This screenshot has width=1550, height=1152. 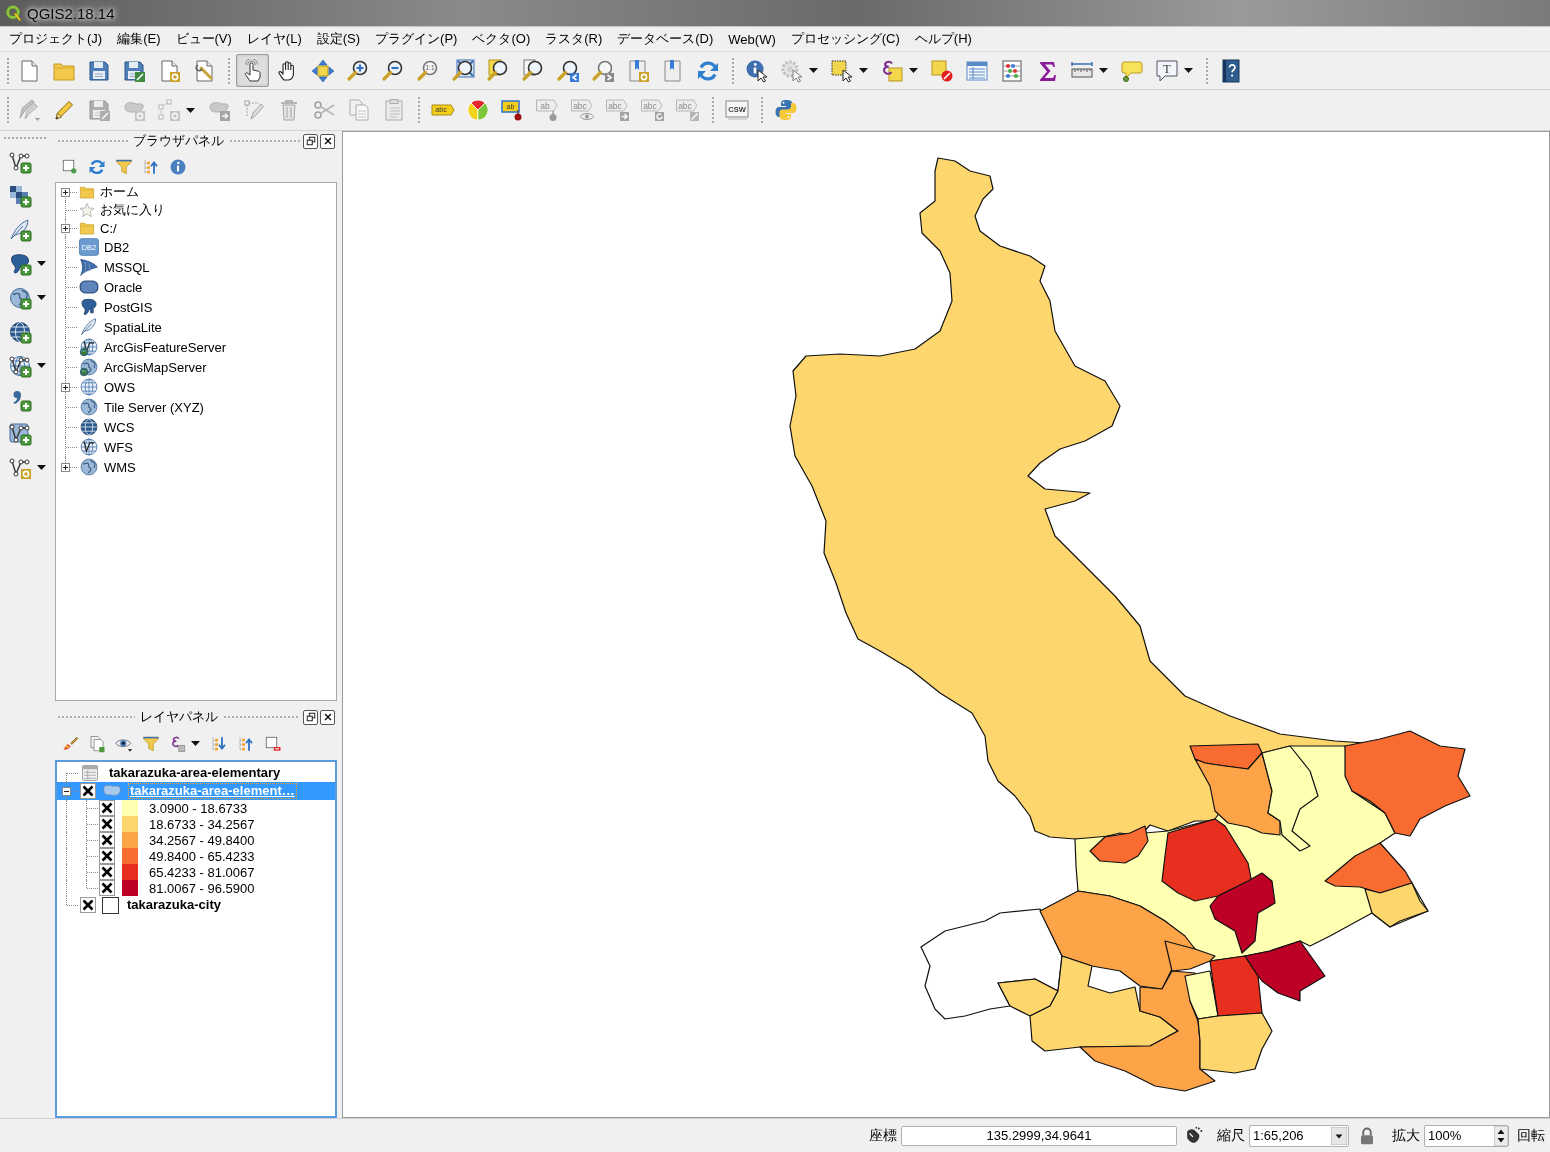 What do you see at coordinates (273, 743) in the screenshot?
I see `square-minus-icon` at bounding box center [273, 743].